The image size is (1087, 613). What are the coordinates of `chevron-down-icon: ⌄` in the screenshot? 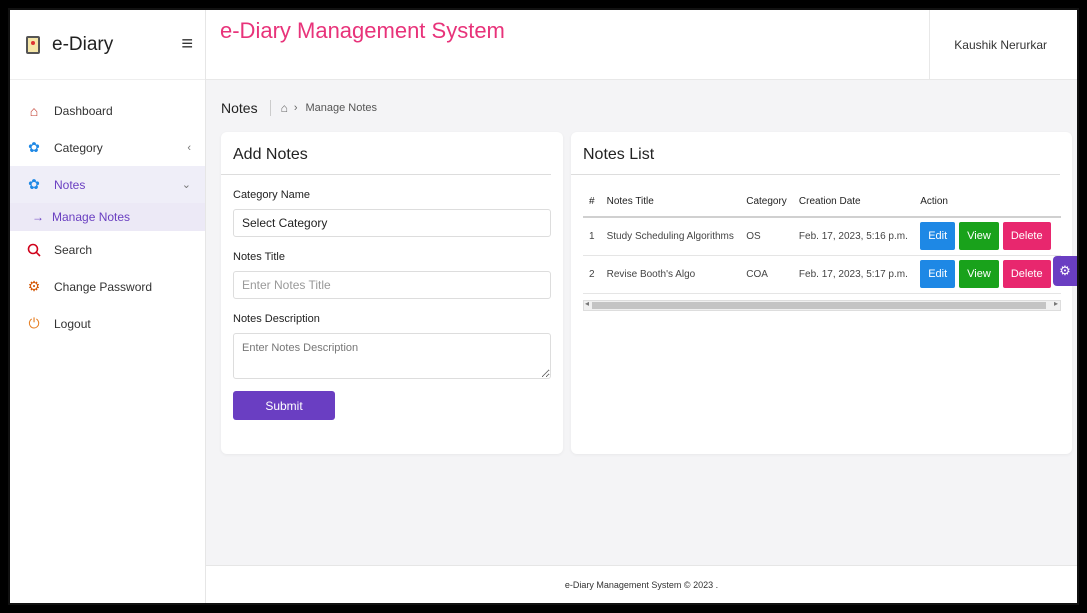 It's located at (186, 185).